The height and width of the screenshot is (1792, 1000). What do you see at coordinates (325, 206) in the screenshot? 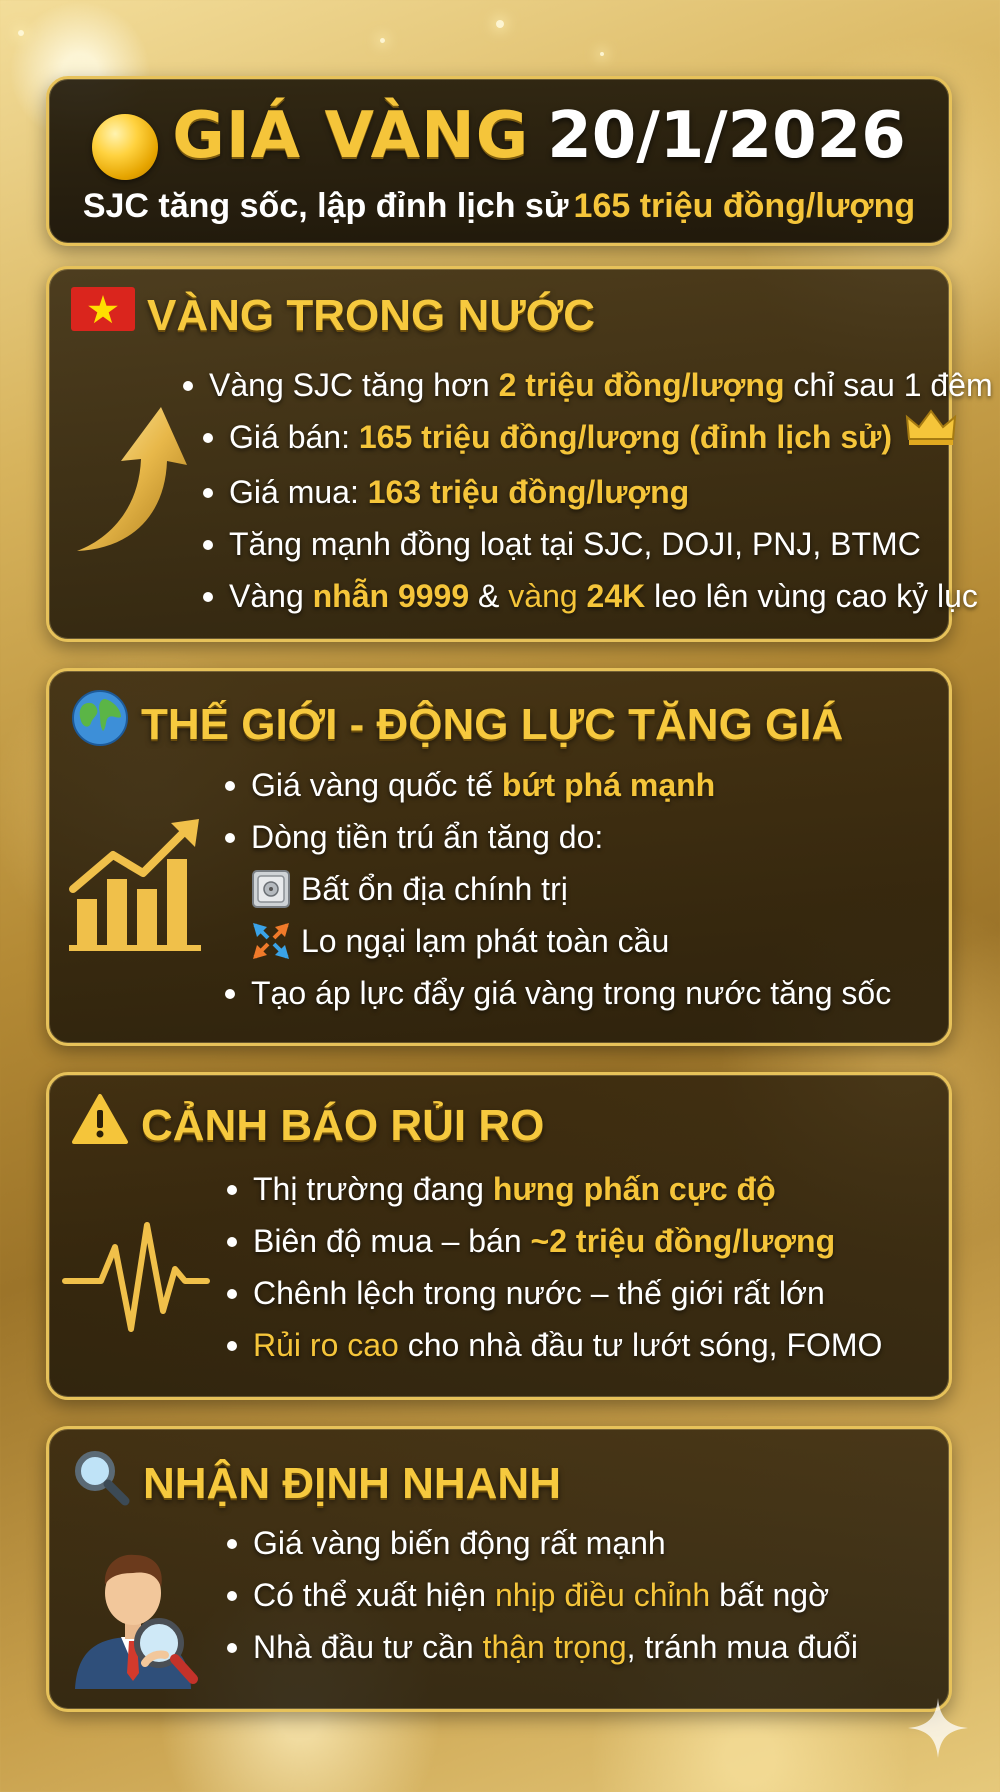
I see `subtitle-text: SJC tăng sốc, lập đỉnh lịch sử` at bounding box center [325, 206].